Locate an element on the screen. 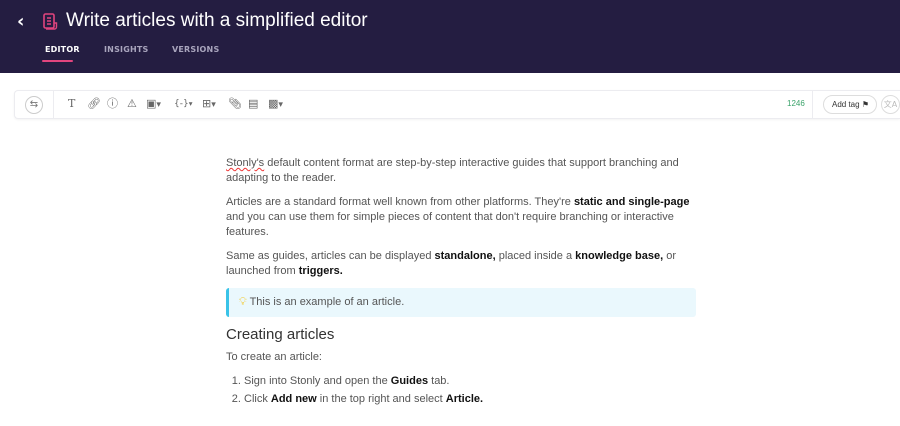 The width and height of the screenshot is (900, 426). add-tag-button: Add tag ⚑︎ is located at coordinates (850, 104).